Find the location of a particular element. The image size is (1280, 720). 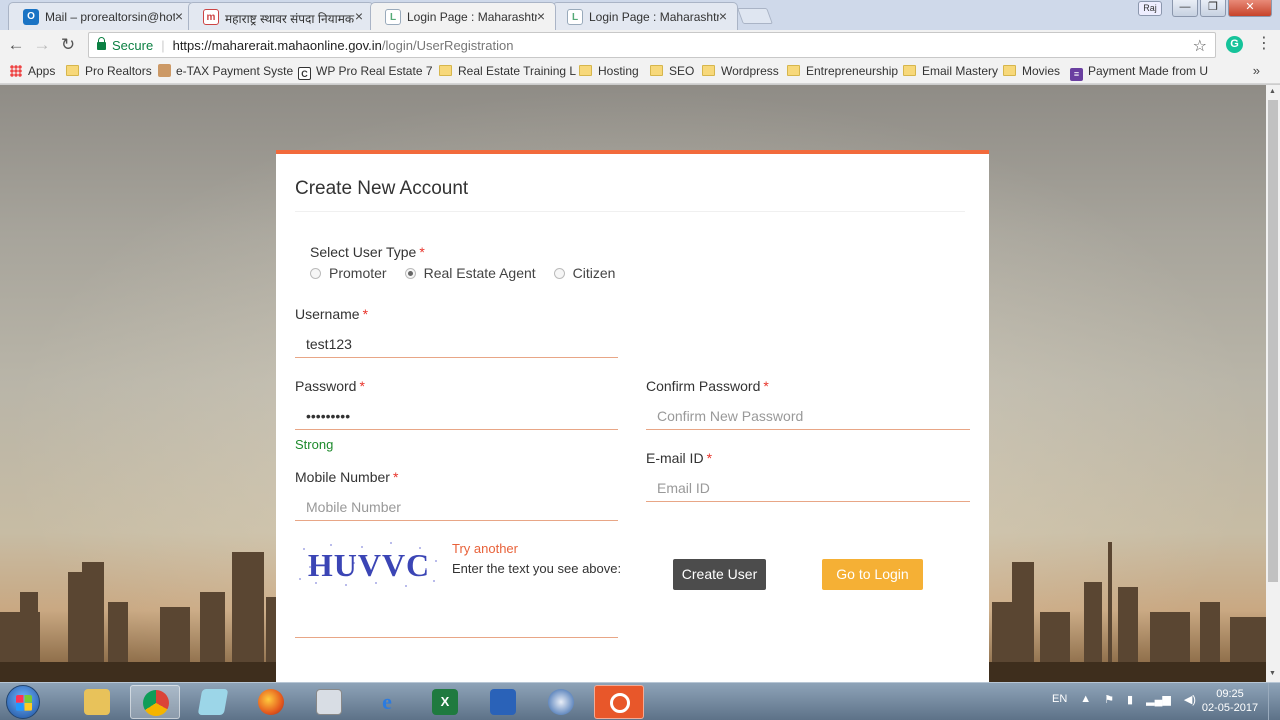

show-hidden-icons-icon: ▲ is located at coordinates (1085, 699).